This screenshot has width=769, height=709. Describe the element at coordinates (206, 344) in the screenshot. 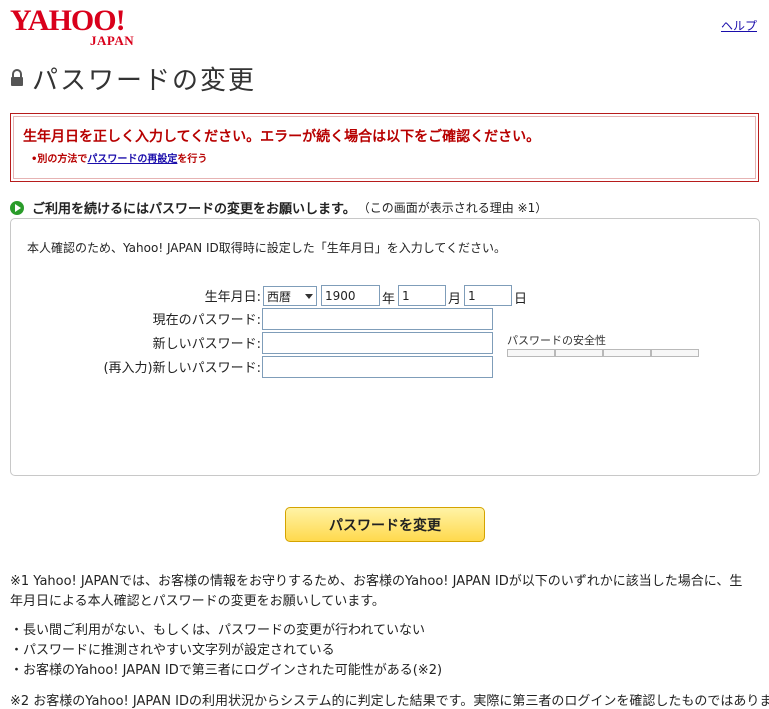

I see `new-password-label: 新しいパスワード:` at that location.